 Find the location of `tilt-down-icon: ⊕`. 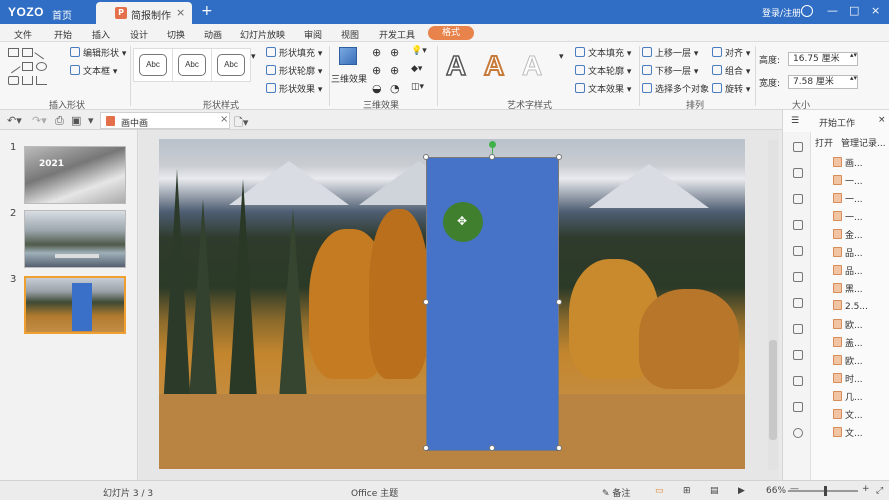

tilt-down-icon: ⊕ is located at coordinates (394, 52).